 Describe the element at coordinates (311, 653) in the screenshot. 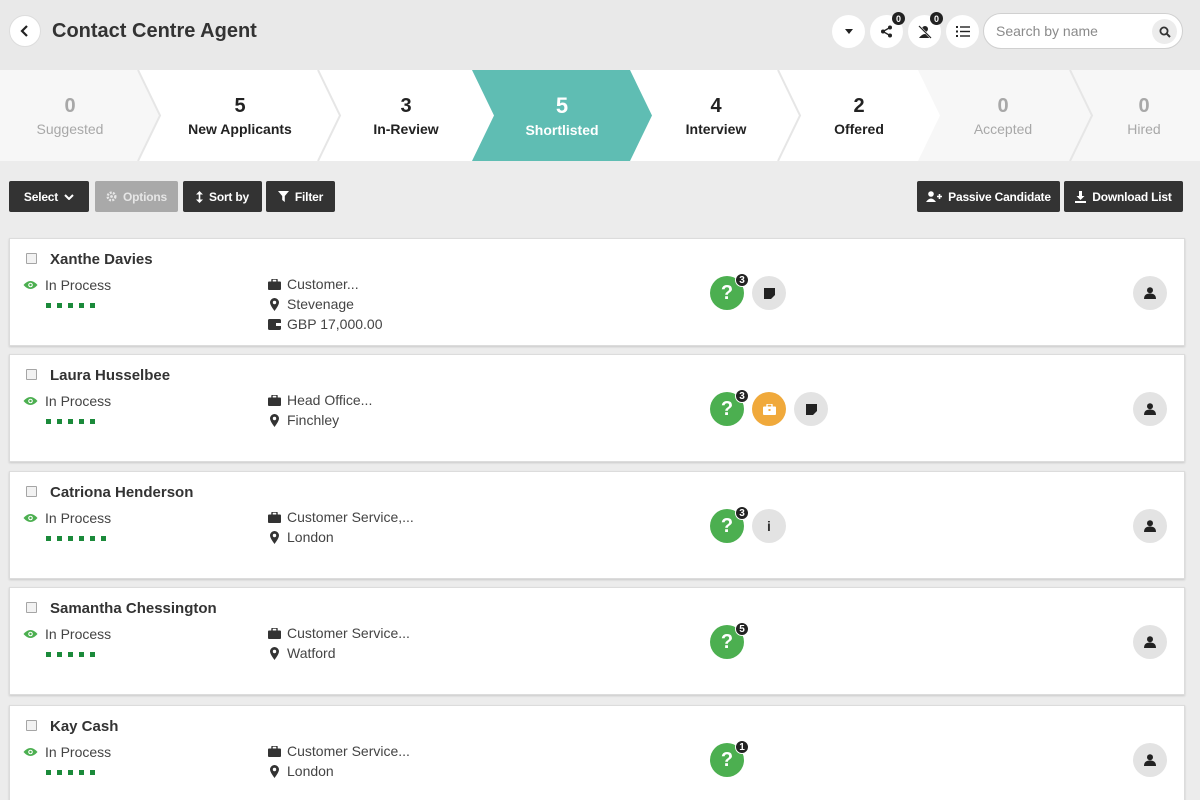

I see `location-text: Watford` at that location.